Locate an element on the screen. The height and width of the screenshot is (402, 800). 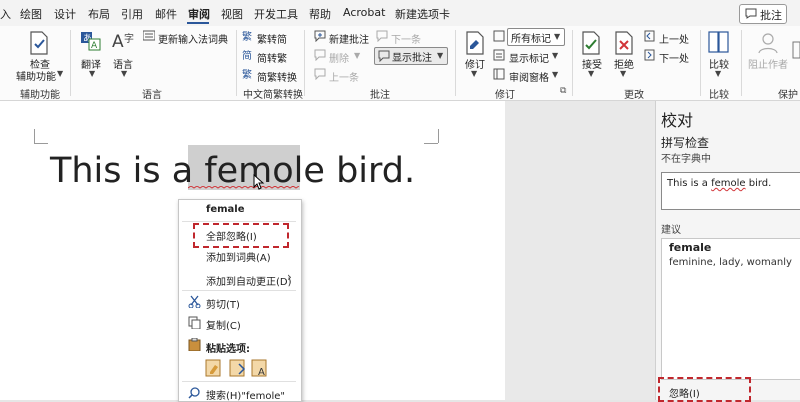
group-comments: 批注 is located at coordinates (380, 95).